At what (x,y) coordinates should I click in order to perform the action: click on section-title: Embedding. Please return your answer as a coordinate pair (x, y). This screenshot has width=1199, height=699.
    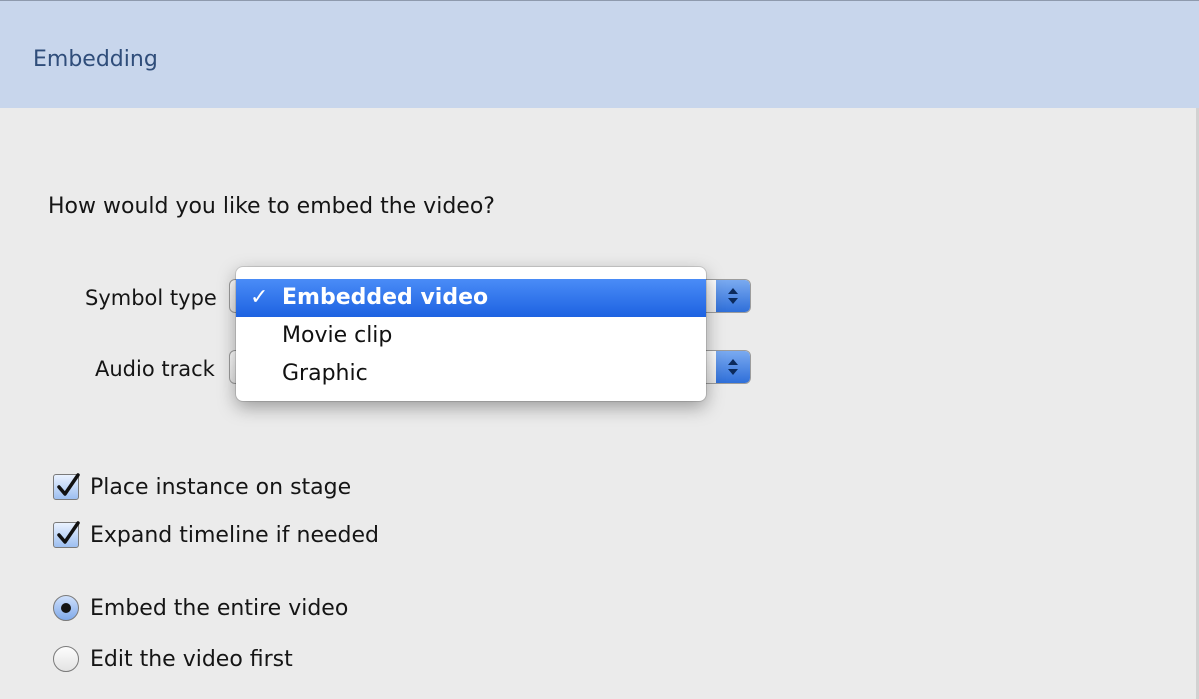
    Looking at the image, I should click on (95, 59).